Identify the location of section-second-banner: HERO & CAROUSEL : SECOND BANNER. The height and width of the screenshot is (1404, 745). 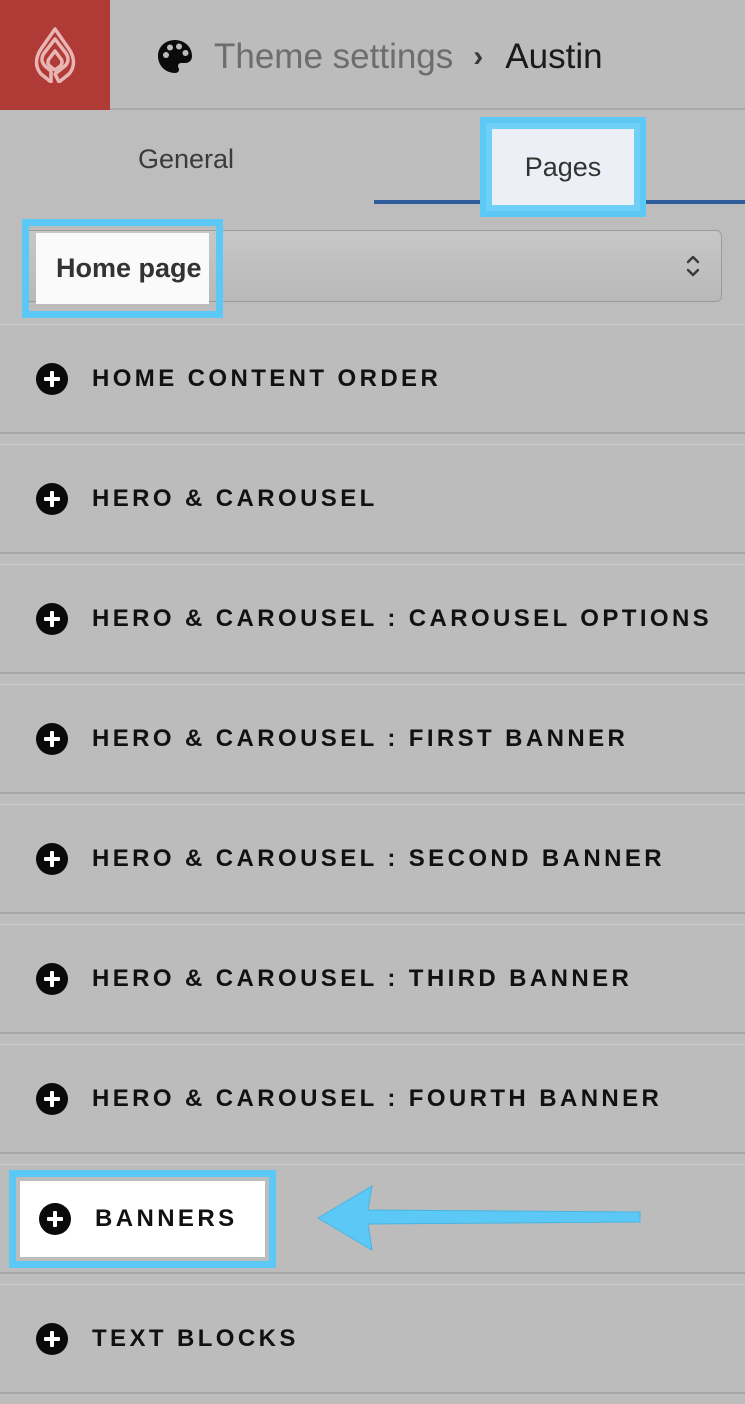
(372, 859).